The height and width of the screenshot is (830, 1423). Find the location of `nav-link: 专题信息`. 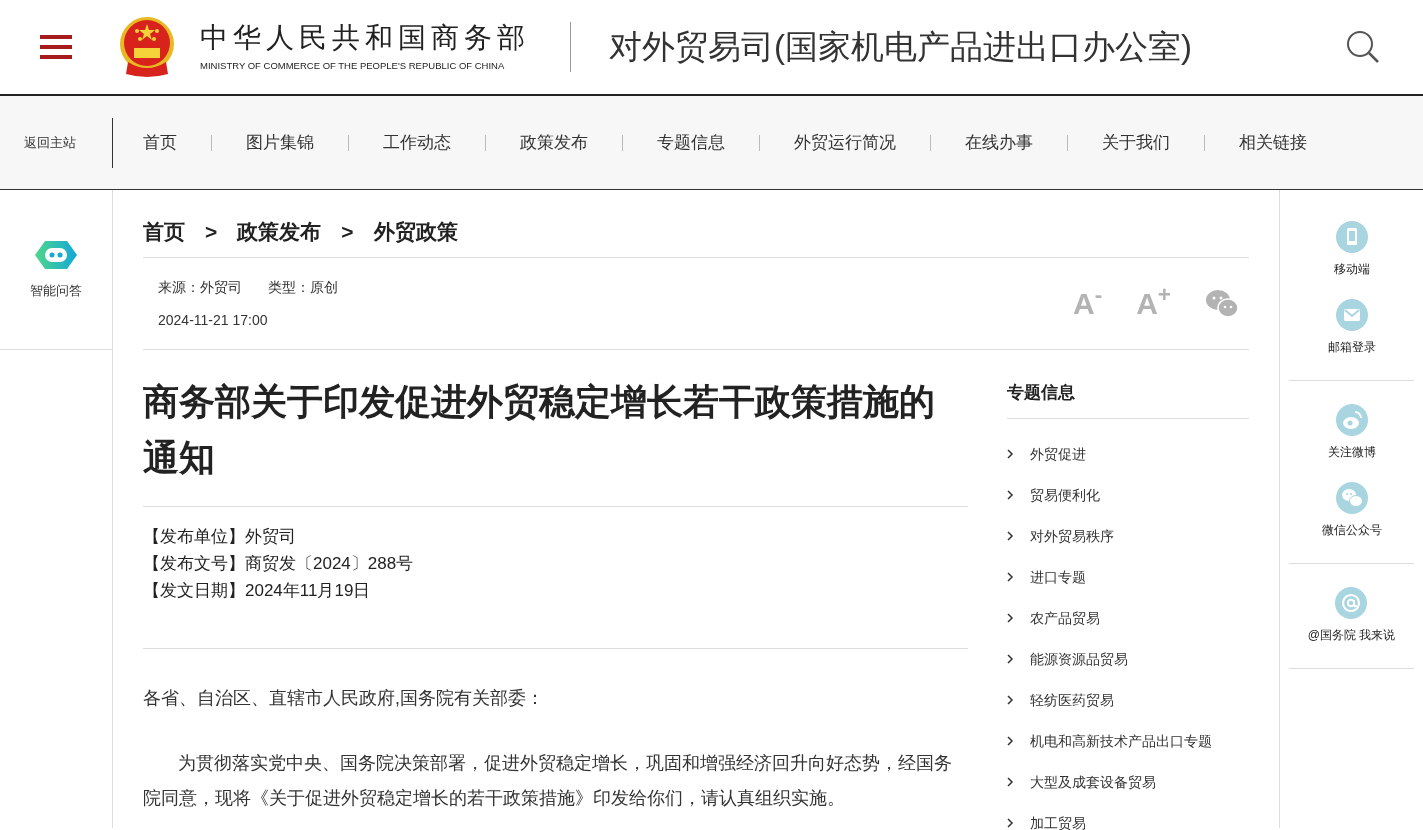

nav-link: 专题信息 is located at coordinates (691, 142).